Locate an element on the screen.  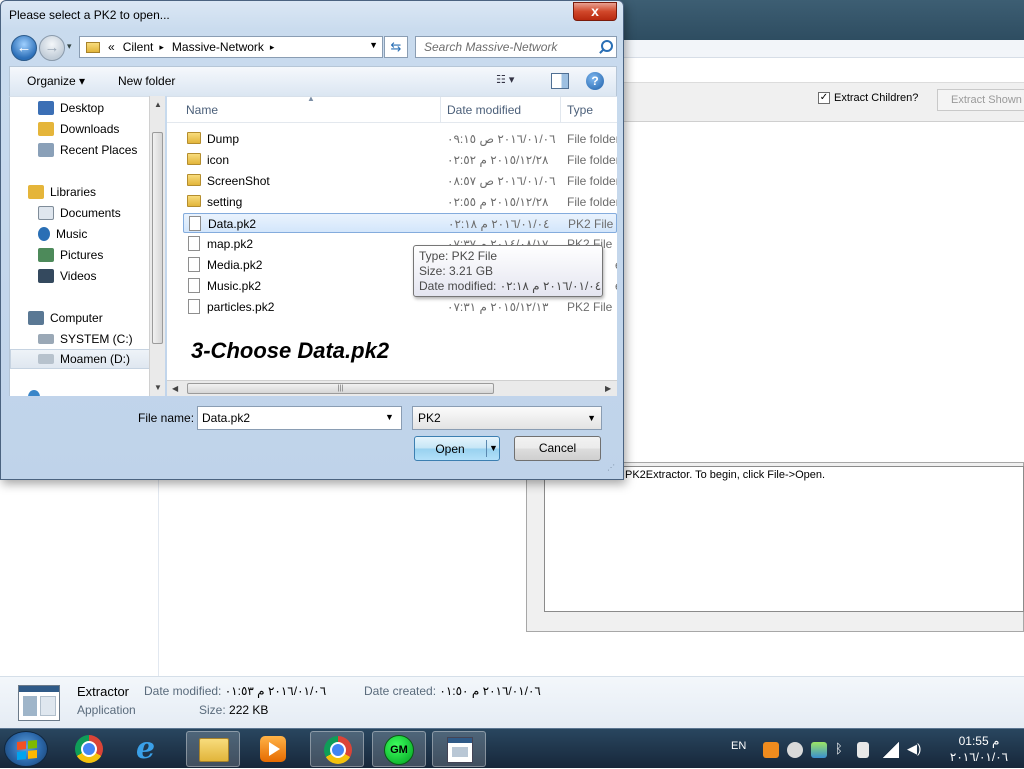
tray-app-icon is located at coordinates (771, 750).